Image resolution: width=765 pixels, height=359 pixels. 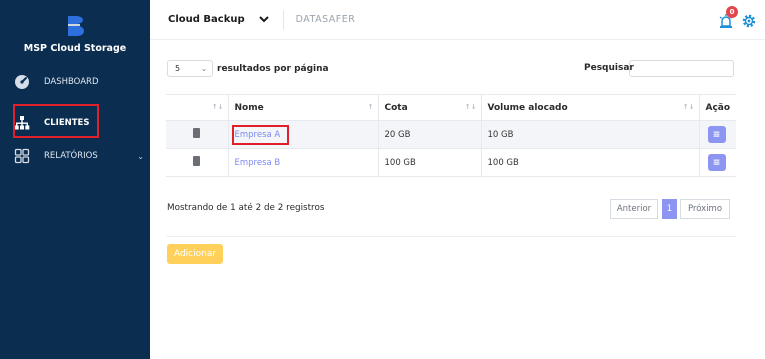 I want to click on brand-logo-icon, so click(x=76, y=25).